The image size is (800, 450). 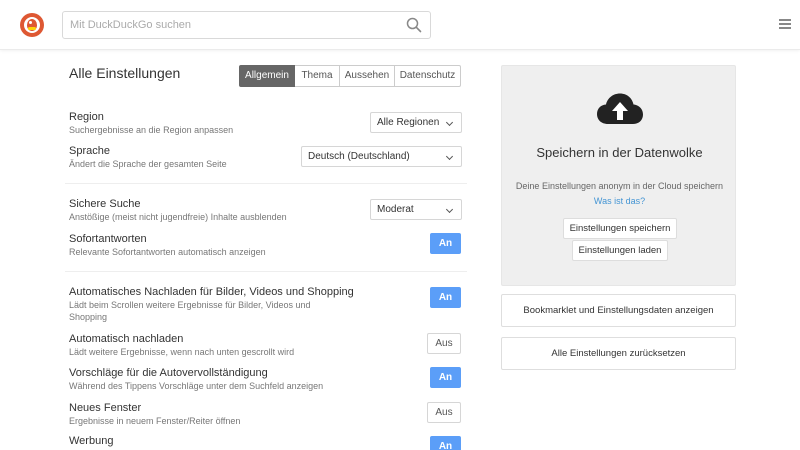 What do you see at coordinates (168, 373) in the screenshot?
I see `vorschlaege-label: Vorschläge für die Autovervollständigung` at bounding box center [168, 373].